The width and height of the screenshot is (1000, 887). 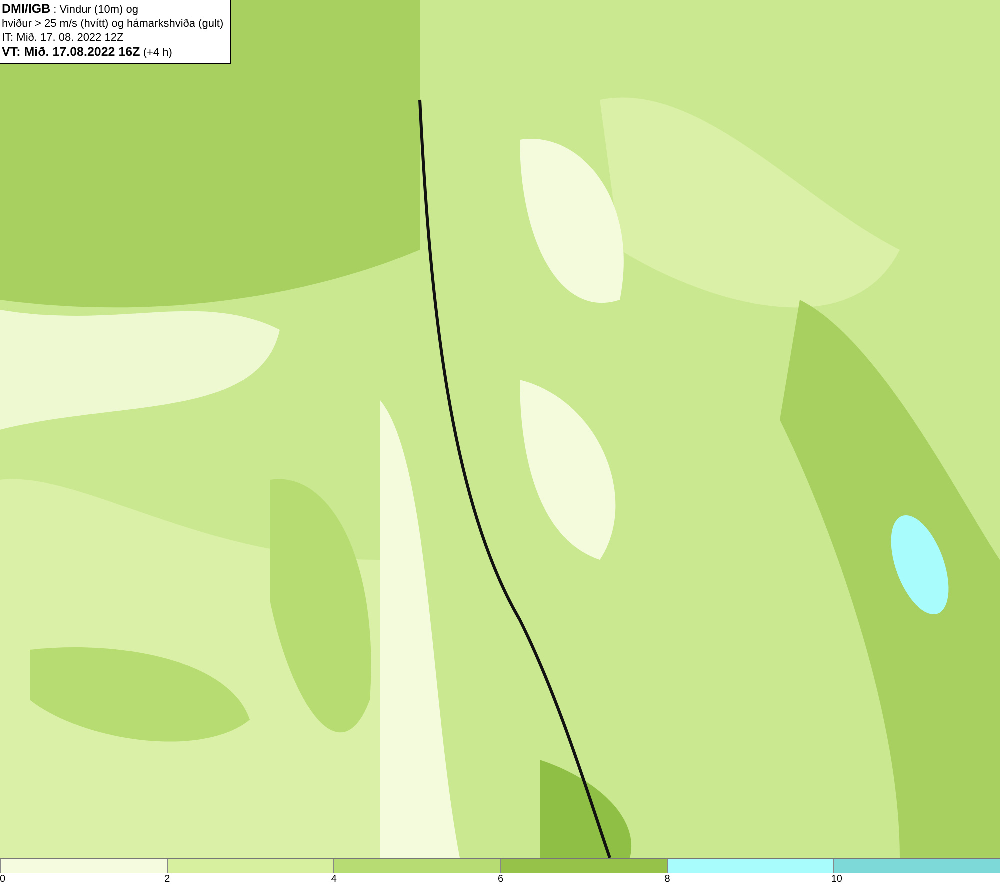 I want to click on info-text: IT: Mið. 17. 08. 2022 12Z, so click(x=63, y=38).